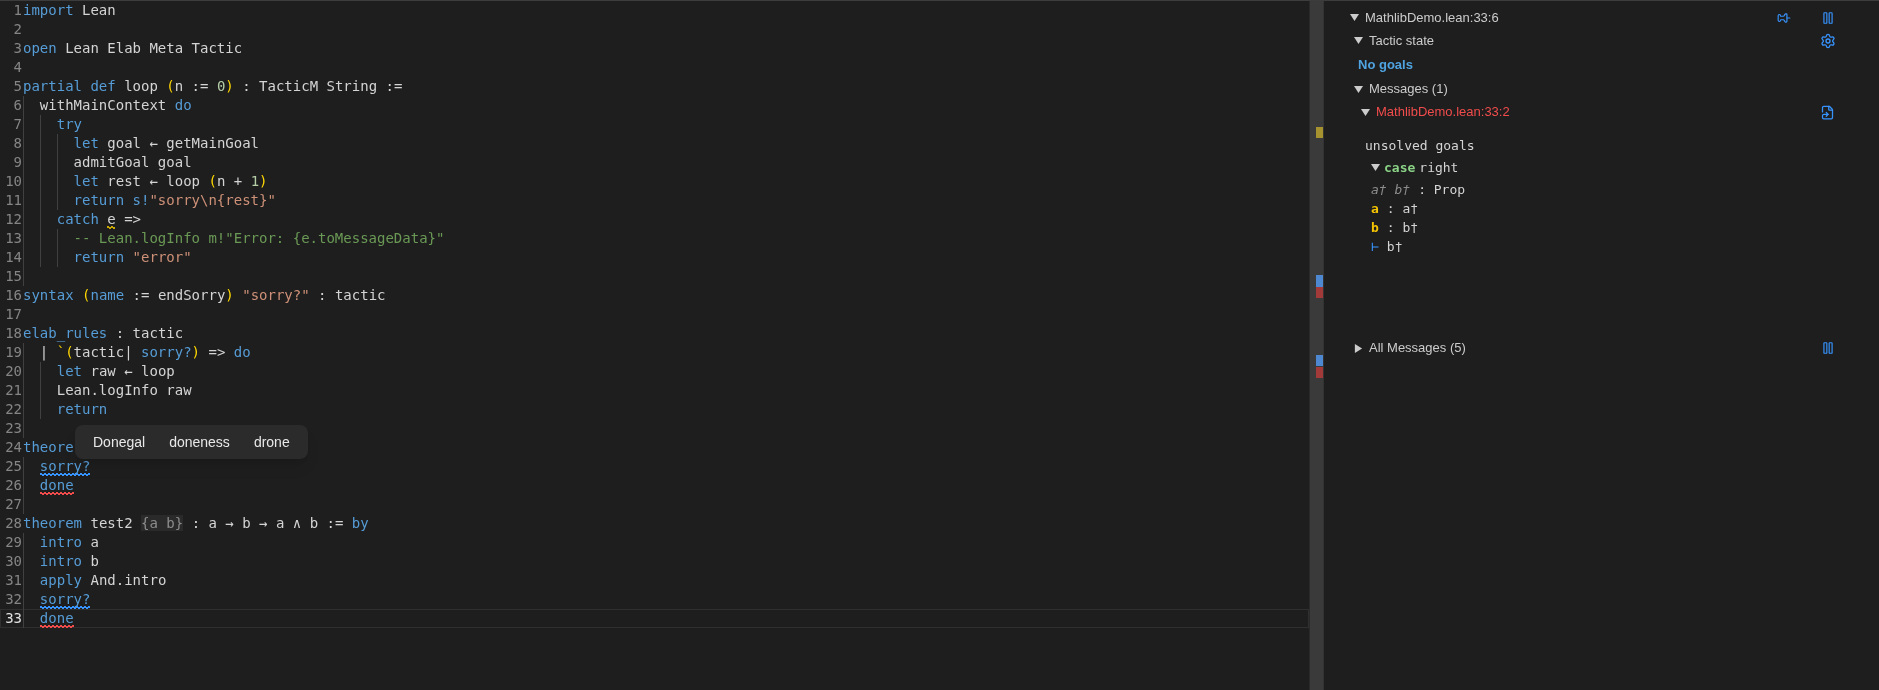 The height and width of the screenshot is (690, 1879). Describe the element at coordinates (60, 580) in the screenshot. I see `code-token: apply` at that location.